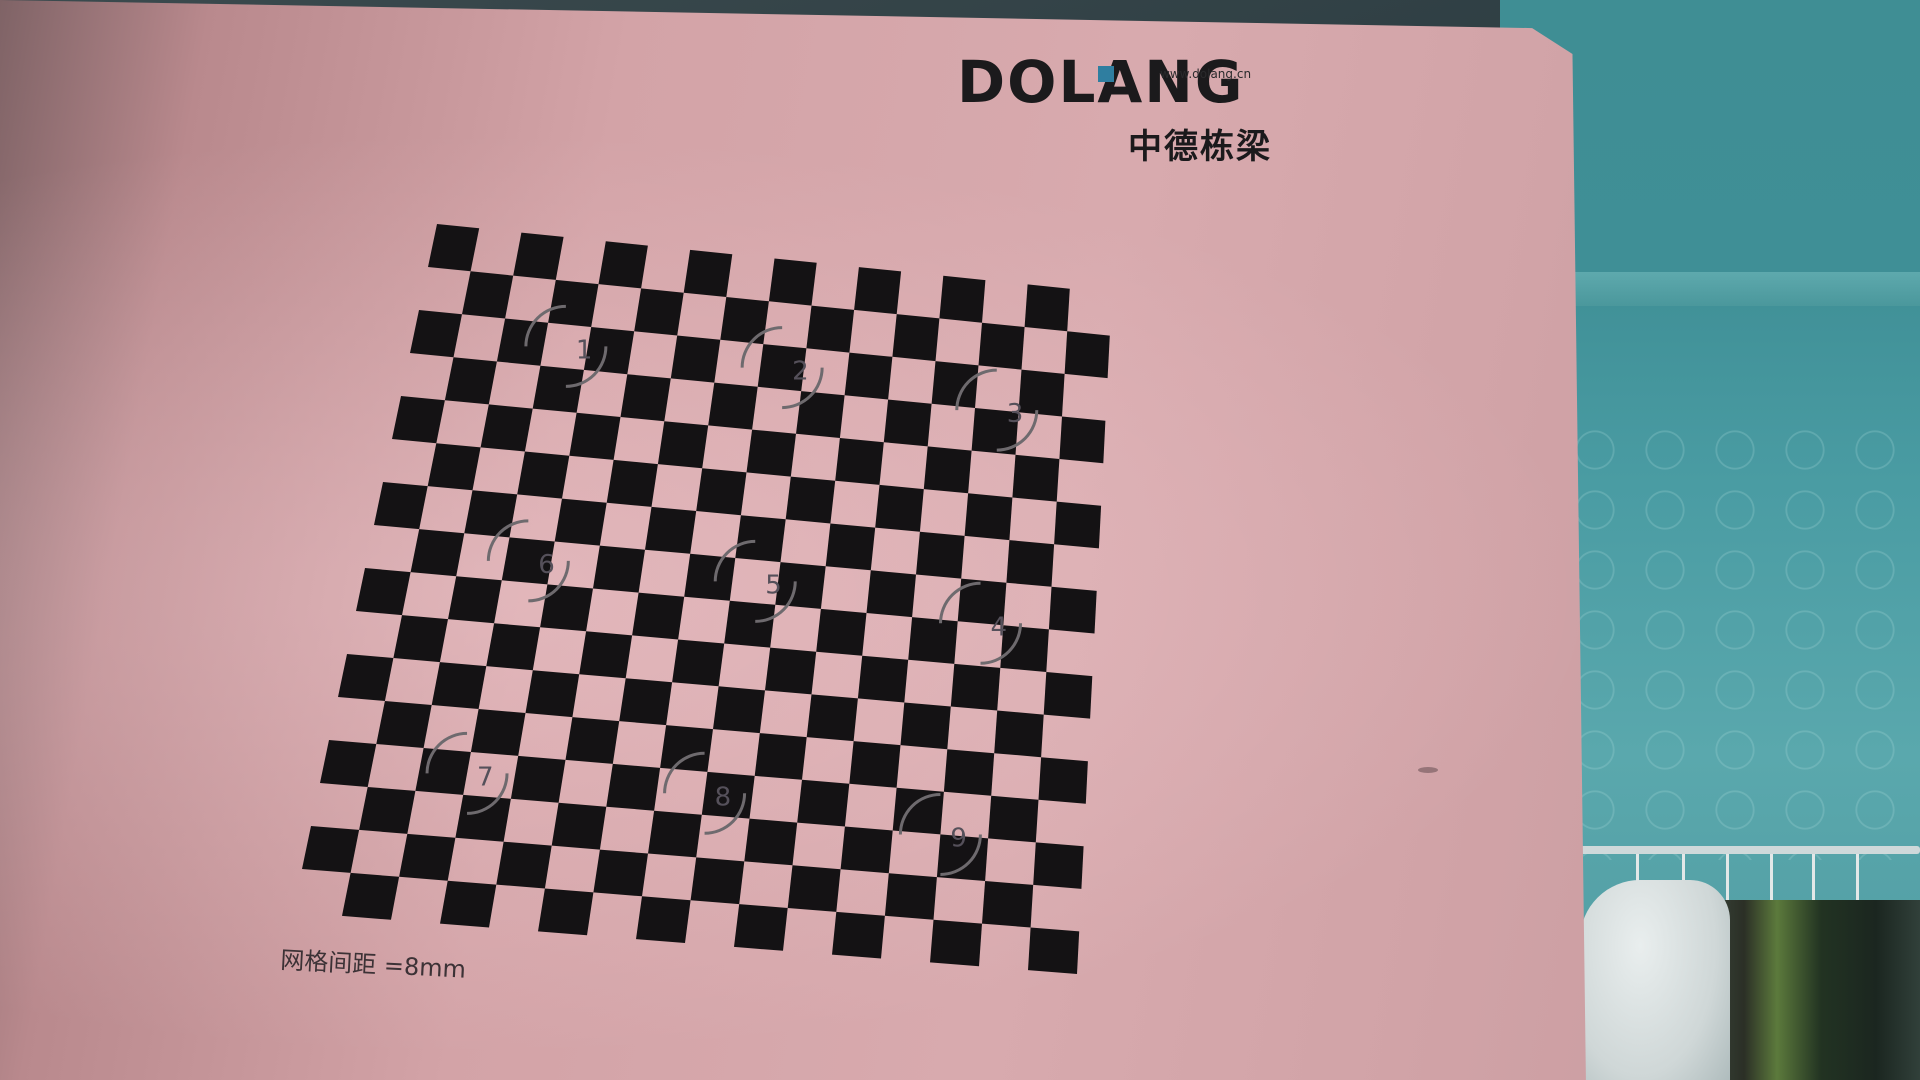 This screenshot has width=1920, height=1080. Describe the element at coordinates (1205, 74) in the screenshot. I see `logo-website: www.dolang.cn` at that location.